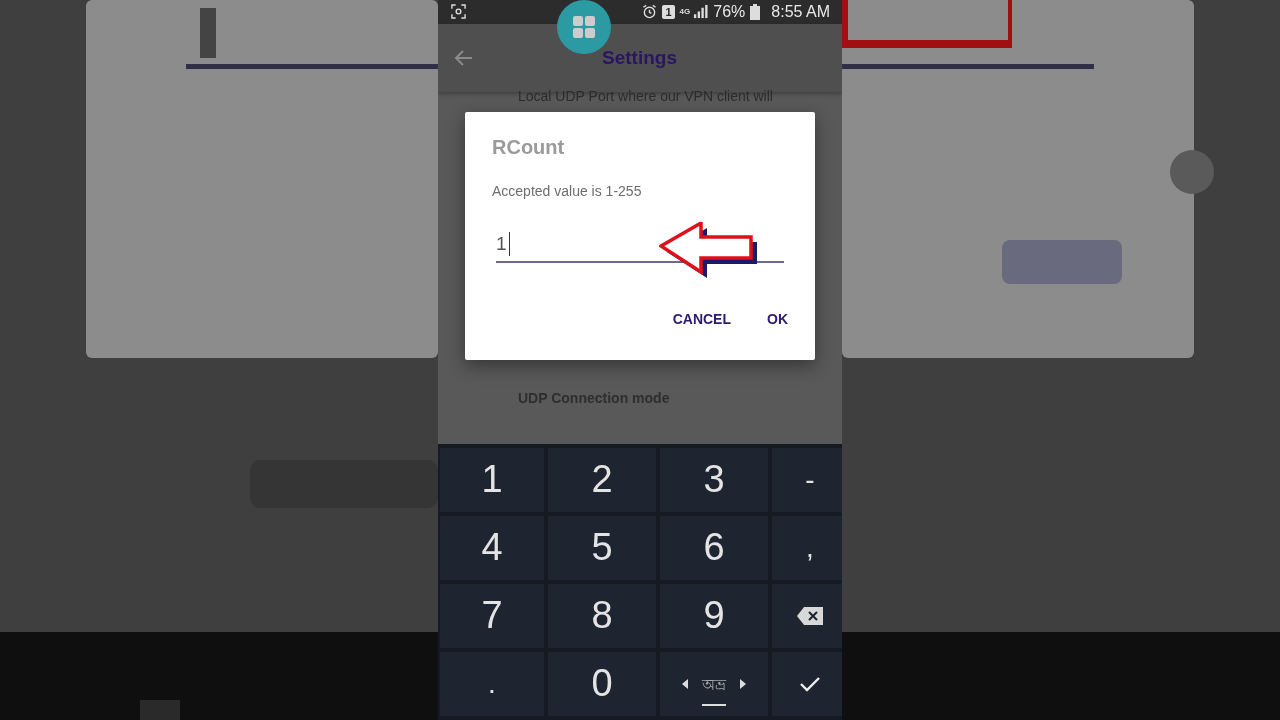 This screenshot has height=720, width=1280. I want to click on keyboard-key: 1, so click(492, 480).